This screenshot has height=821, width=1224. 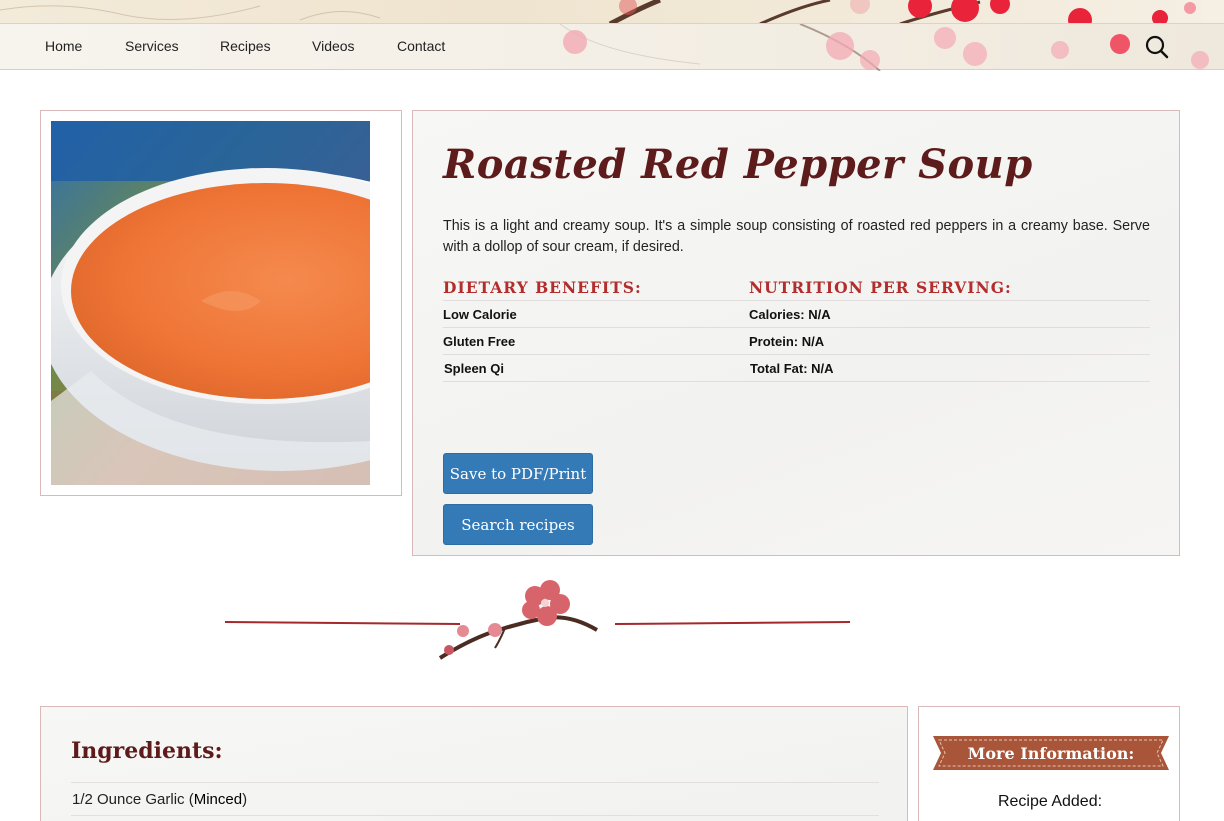 I want to click on search-icon, so click(x=1157, y=47).